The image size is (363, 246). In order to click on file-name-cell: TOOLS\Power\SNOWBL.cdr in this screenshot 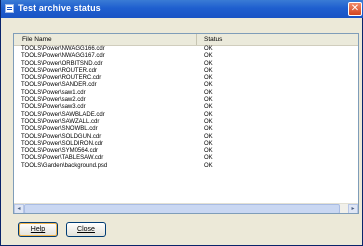, I will do `click(59, 129)`.